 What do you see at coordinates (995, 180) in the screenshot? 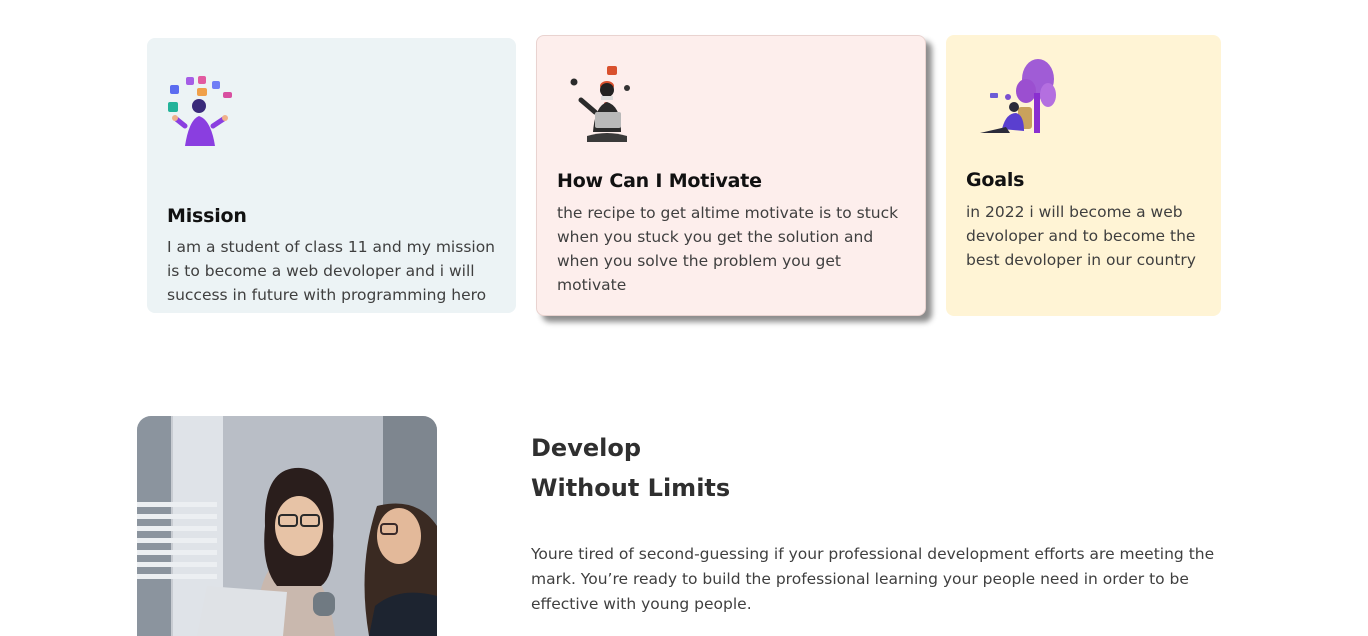
I see `card-title: Goals` at bounding box center [995, 180].